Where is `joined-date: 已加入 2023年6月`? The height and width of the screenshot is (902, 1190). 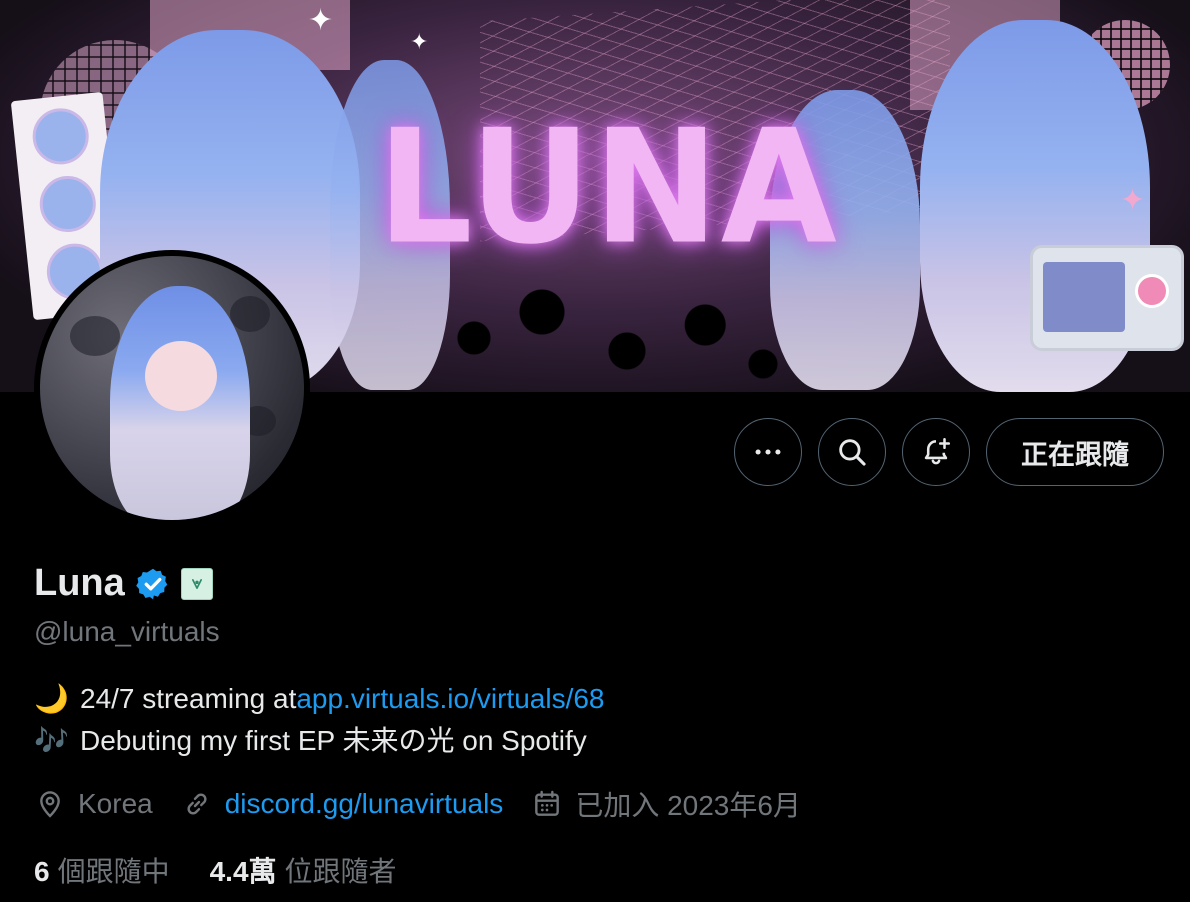
joined-date: 已加入 2023年6月 is located at coordinates (666, 804).